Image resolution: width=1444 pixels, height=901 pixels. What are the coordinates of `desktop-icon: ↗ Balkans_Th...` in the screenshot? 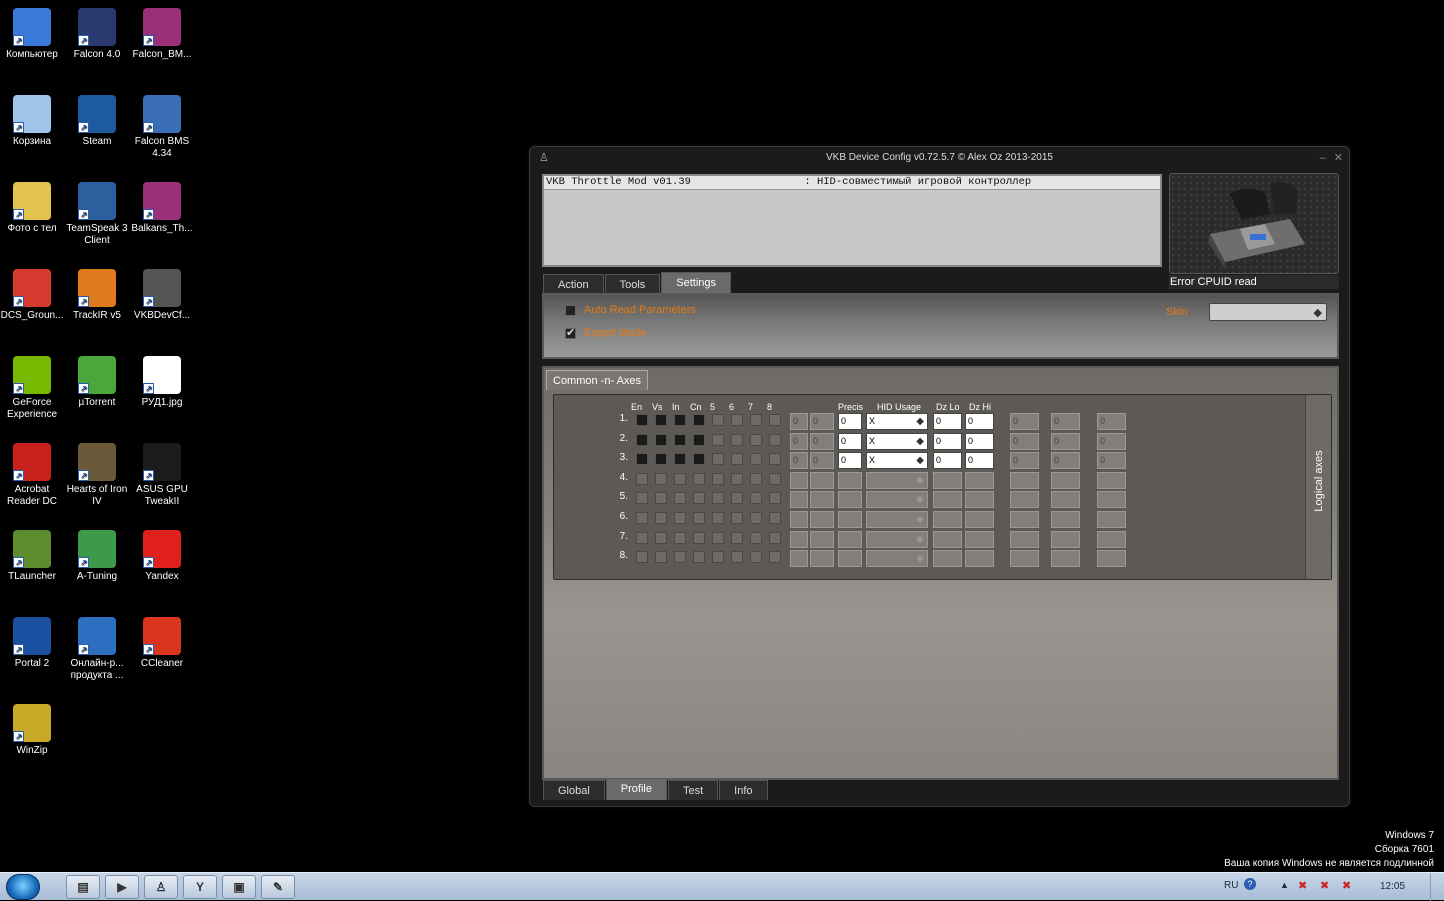 It's located at (162, 208).